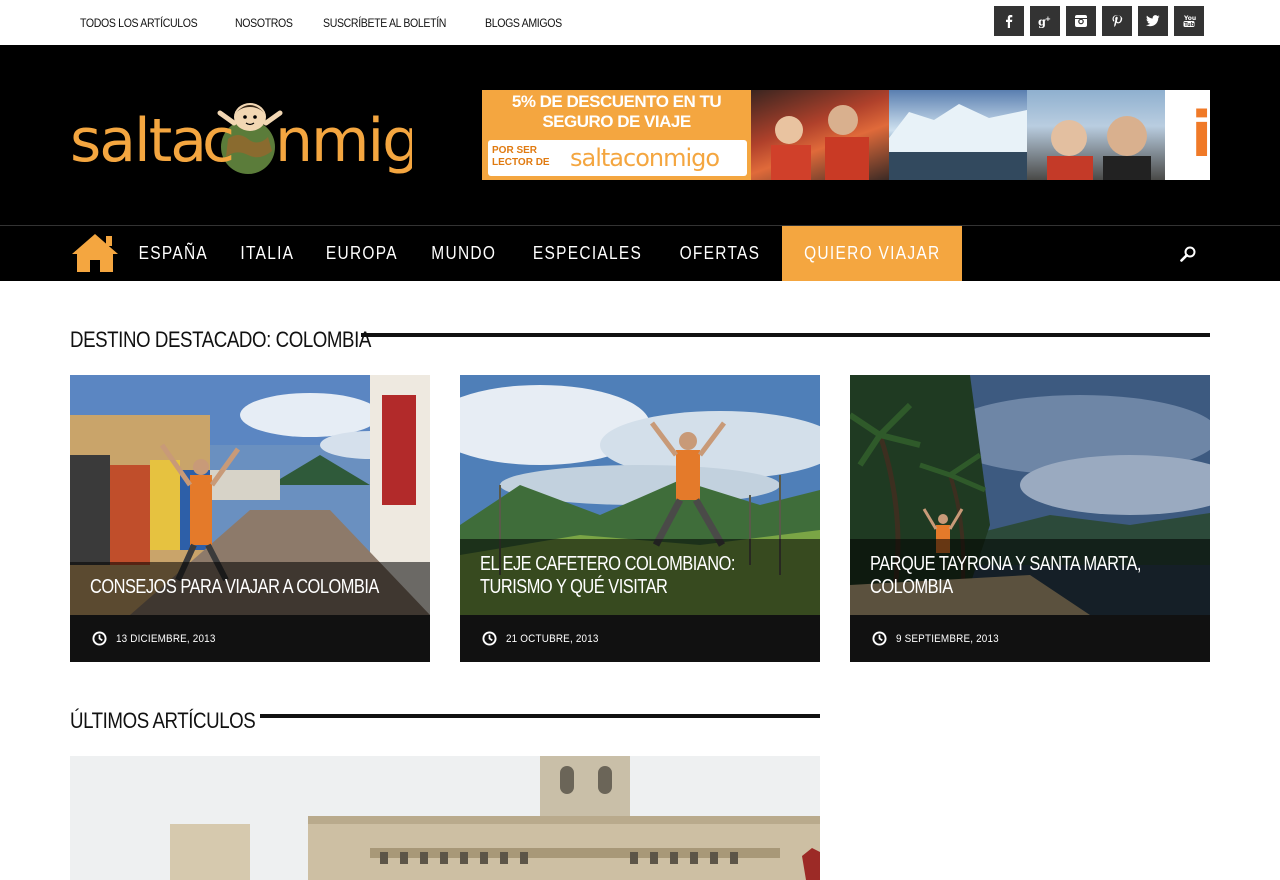  Describe the element at coordinates (521, 156) in the screenshot. I see `banner-line3: POR SER LECTOR DE` at that location.